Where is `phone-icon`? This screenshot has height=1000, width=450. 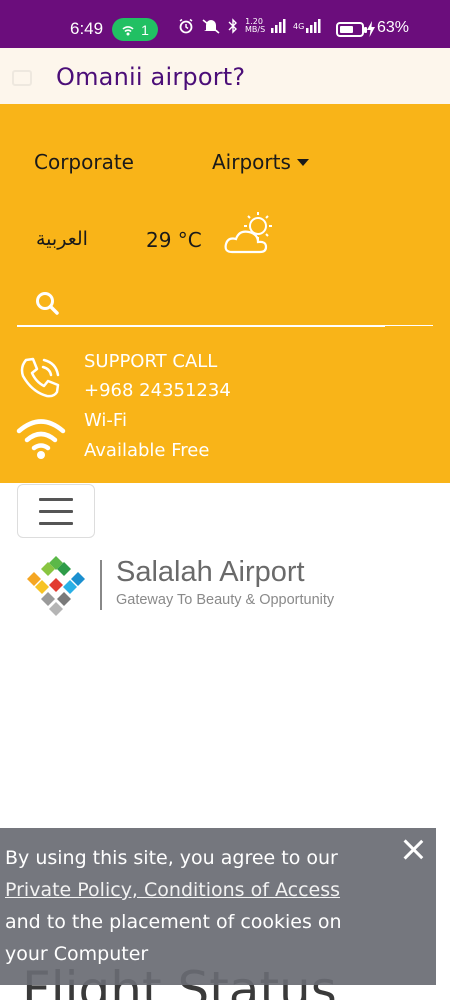
phone-icon is located at coordinates (40, 377).